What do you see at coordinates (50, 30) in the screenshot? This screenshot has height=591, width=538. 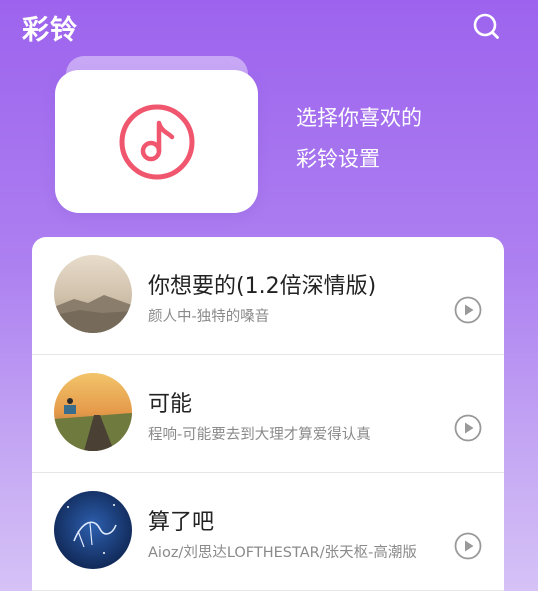 I see `app-title: 彩铃` at bounding box center [50, 30].